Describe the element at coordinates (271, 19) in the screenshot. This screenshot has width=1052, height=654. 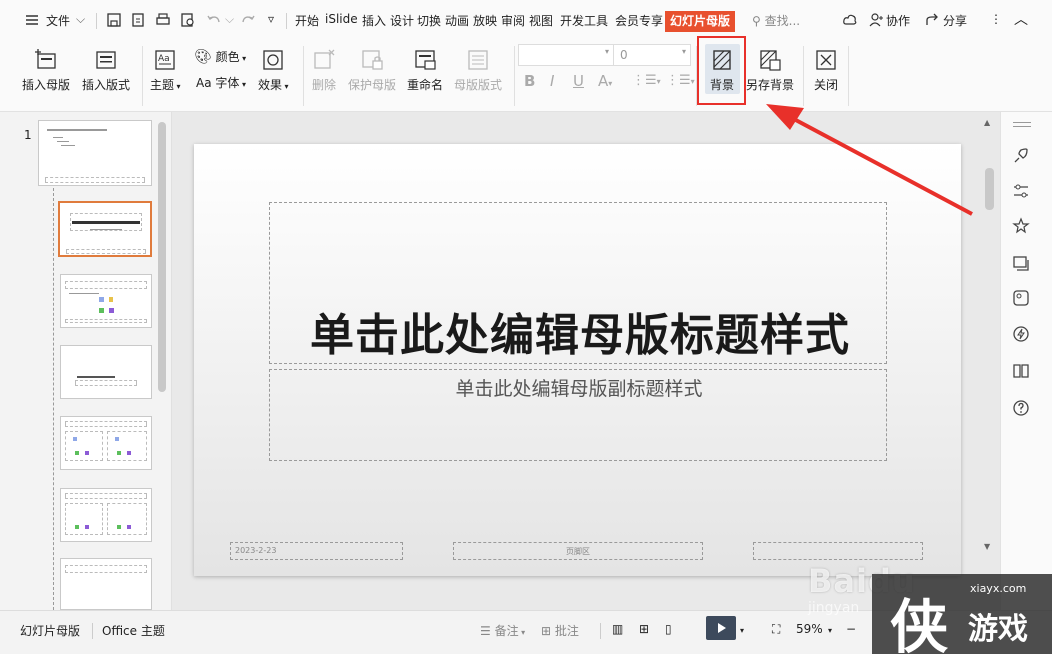
I see `customize-toolbar-icon: ▿` at that location.